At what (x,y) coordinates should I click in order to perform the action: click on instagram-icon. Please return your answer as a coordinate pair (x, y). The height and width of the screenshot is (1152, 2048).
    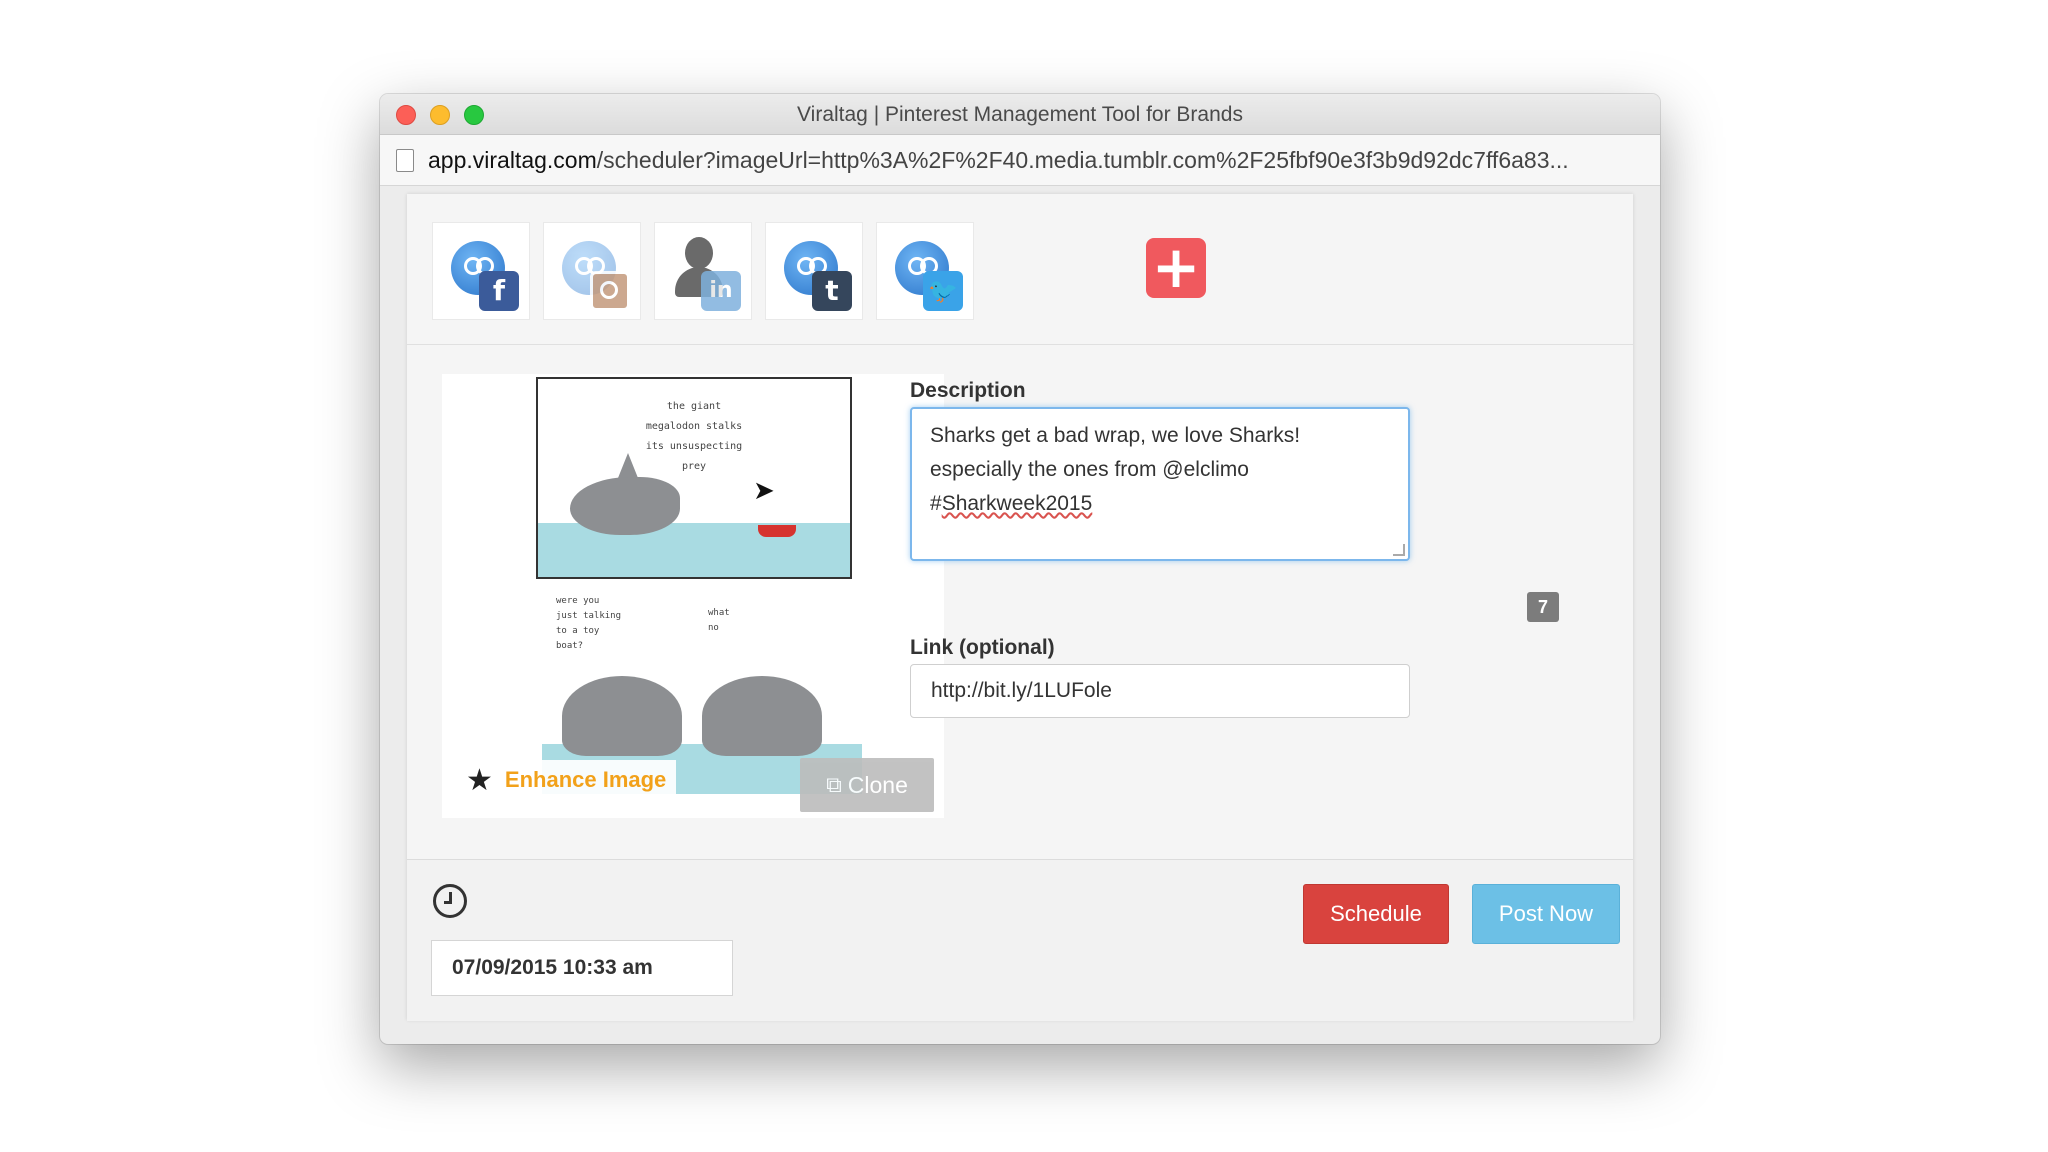
    Looking at the image, I should click on (610, 291).